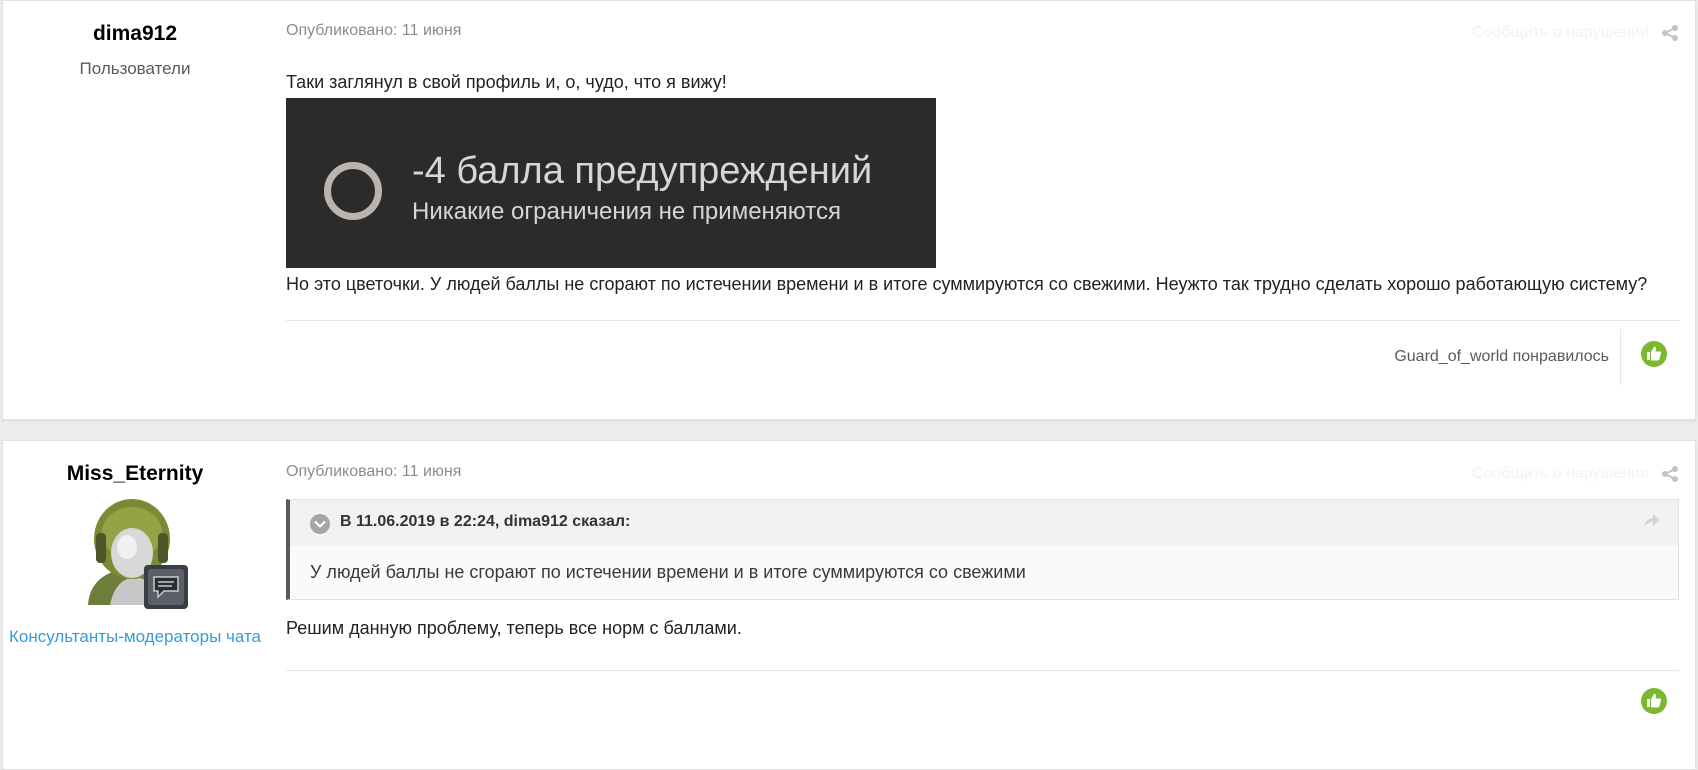  I want to click on author-group: Пользователи, so click(135, 68).